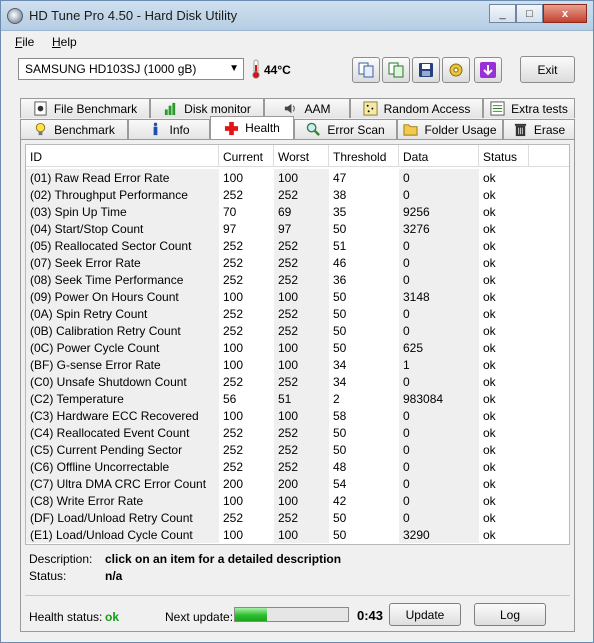  I want to click on tab-health: Health, so click(252, 127).